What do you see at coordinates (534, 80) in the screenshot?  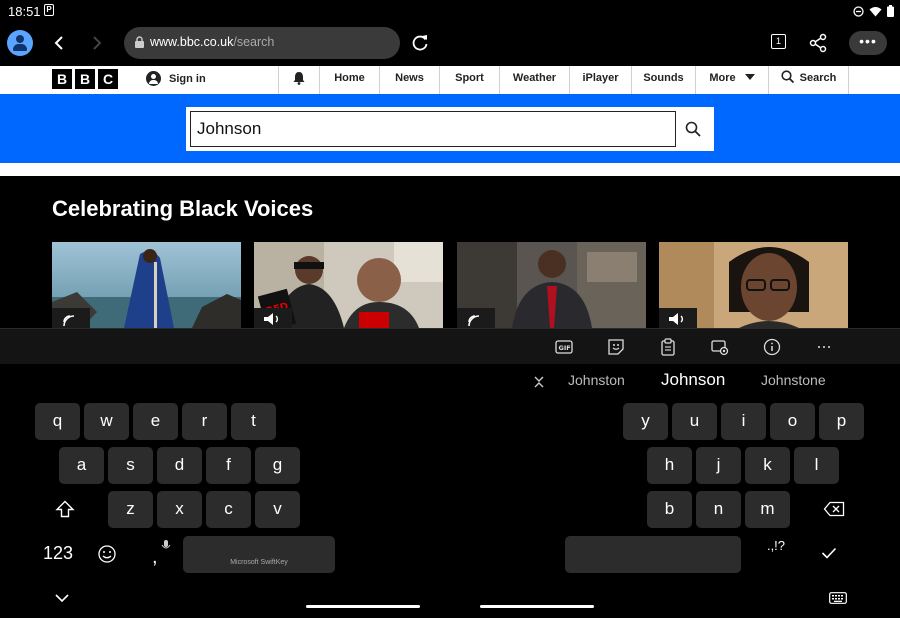 I see `nav-weather: Weather` at bounding box center [534, 80].